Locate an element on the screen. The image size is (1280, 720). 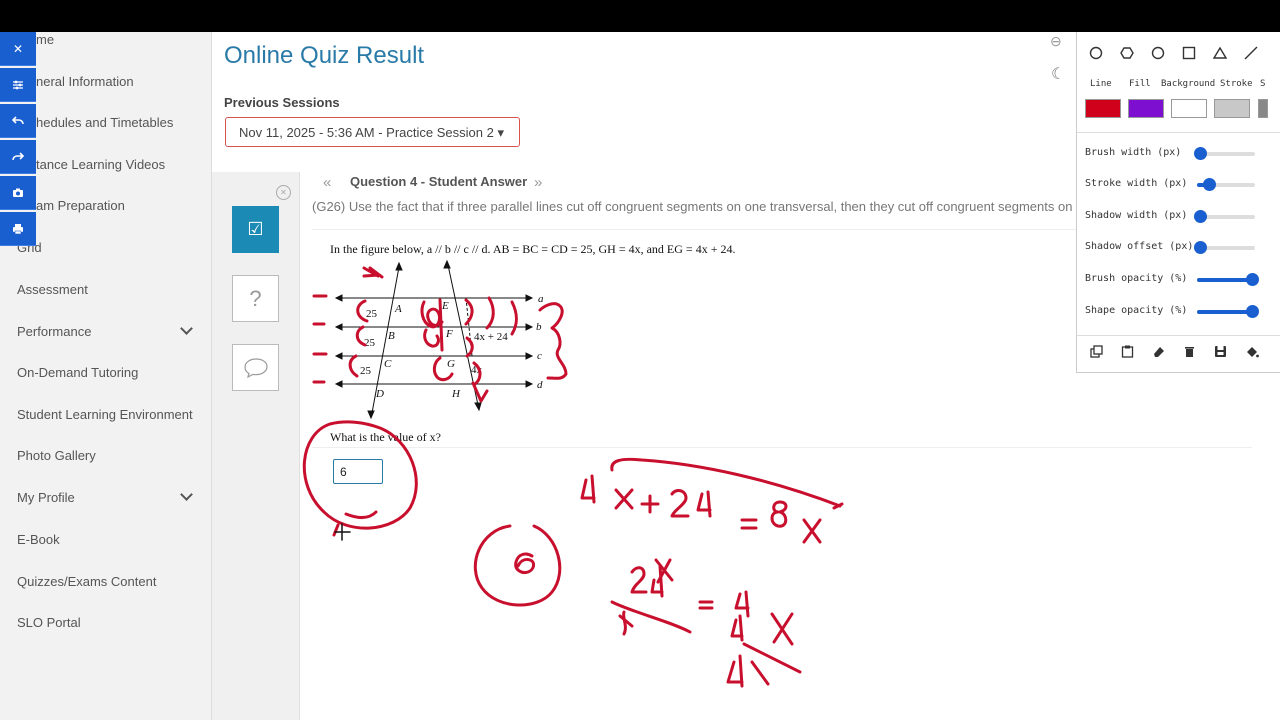
point-label-f: F is located at coordinates (449, 334).